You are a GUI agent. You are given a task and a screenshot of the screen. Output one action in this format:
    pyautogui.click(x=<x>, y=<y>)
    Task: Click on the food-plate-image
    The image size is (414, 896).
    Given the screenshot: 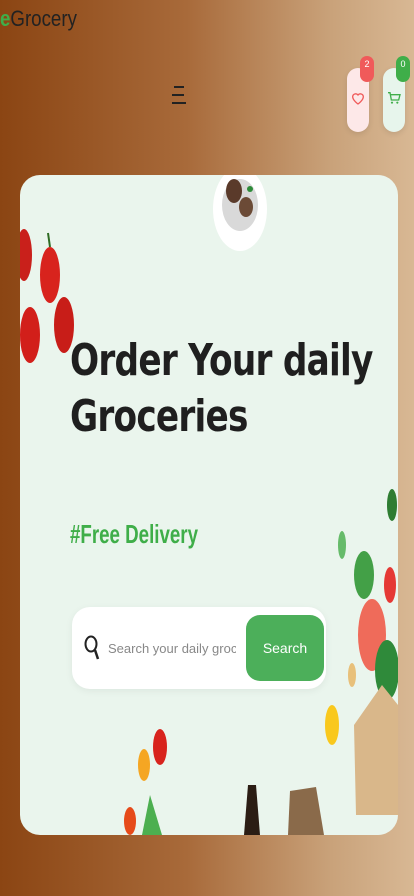 What is the action you would take?
    pyautogui.click(x=240, y=213)
    